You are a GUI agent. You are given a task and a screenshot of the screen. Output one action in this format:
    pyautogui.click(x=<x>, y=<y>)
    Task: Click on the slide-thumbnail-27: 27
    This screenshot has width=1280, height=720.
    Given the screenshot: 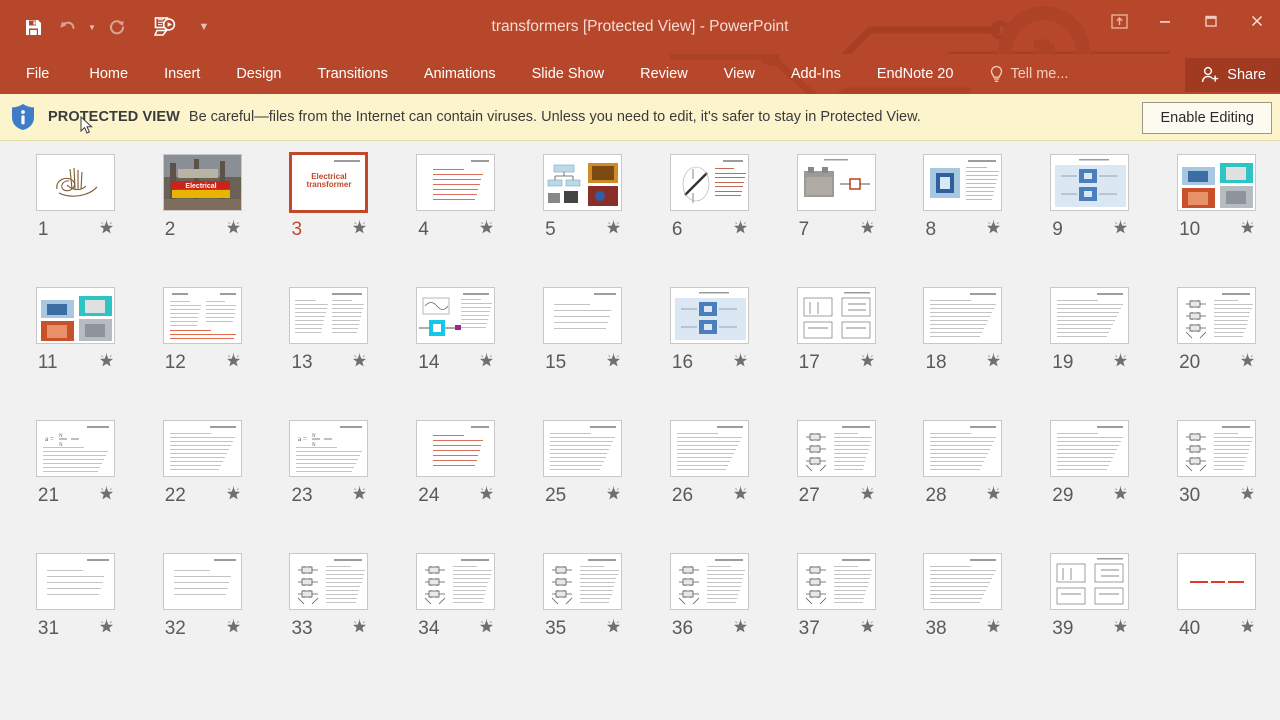 What is the action you would take?
    pyautogui.click(x=836, y=486)
    